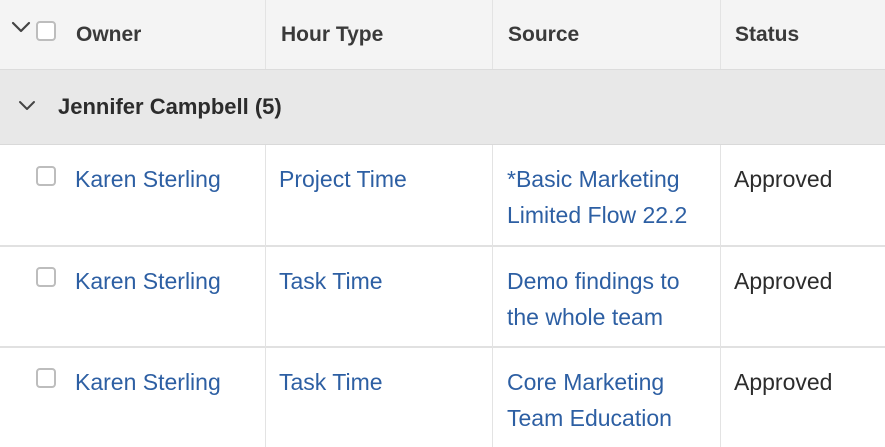 This screenshot has height=447, width=885. What do you see at coordinates (589, 418) in the screenshot?
I see `source-line: Team Education` at bounding box center [589, 418].